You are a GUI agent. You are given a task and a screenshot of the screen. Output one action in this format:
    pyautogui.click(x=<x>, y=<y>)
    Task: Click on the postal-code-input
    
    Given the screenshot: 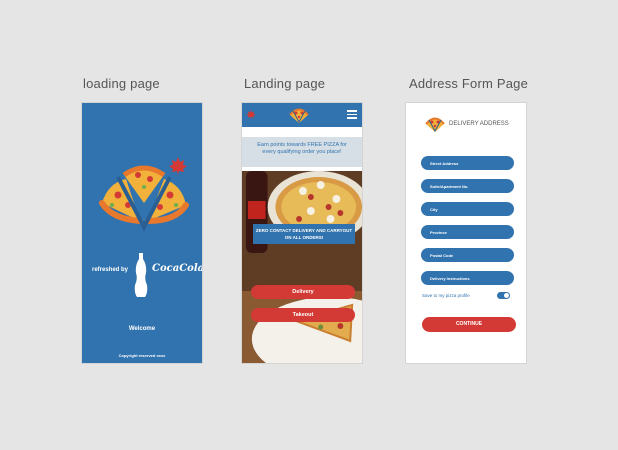 What is the action you would take?
    pyautogui.click(x=467, y=255)
    